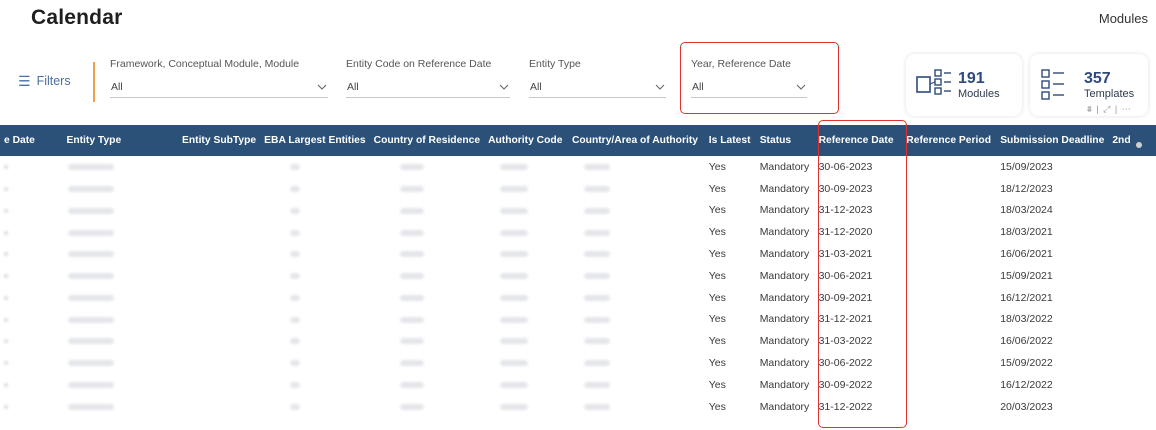  Describe the element at coordinates (44, 81) in the screenshot. I see `filters-button: ☰ Filters` at that location.